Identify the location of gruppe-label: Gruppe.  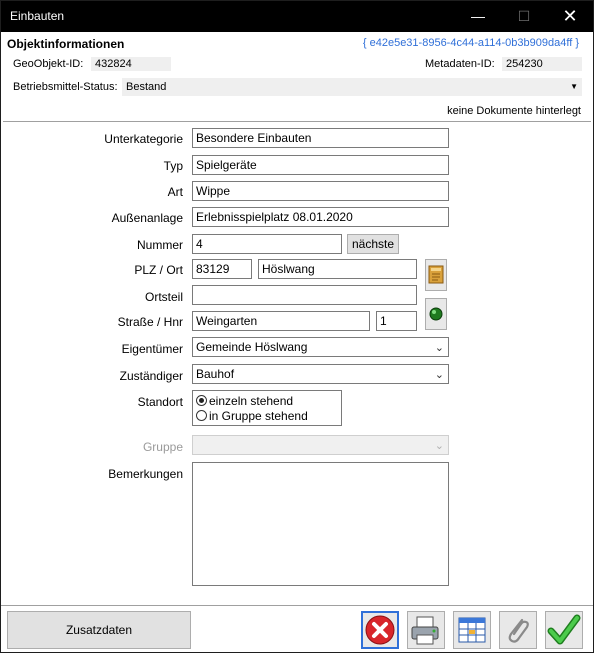
(162, 447).